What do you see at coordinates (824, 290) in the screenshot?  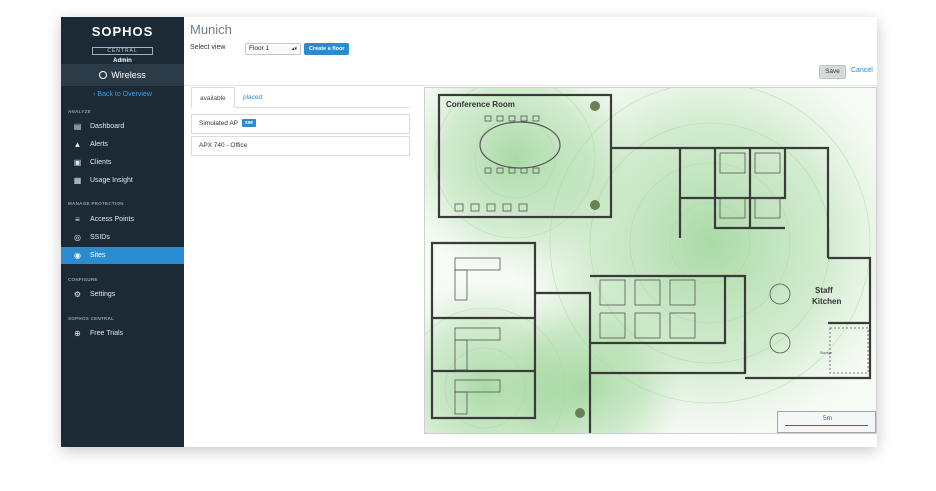 I see `room-label-staff: Staff` at bounding box center [824, 290].